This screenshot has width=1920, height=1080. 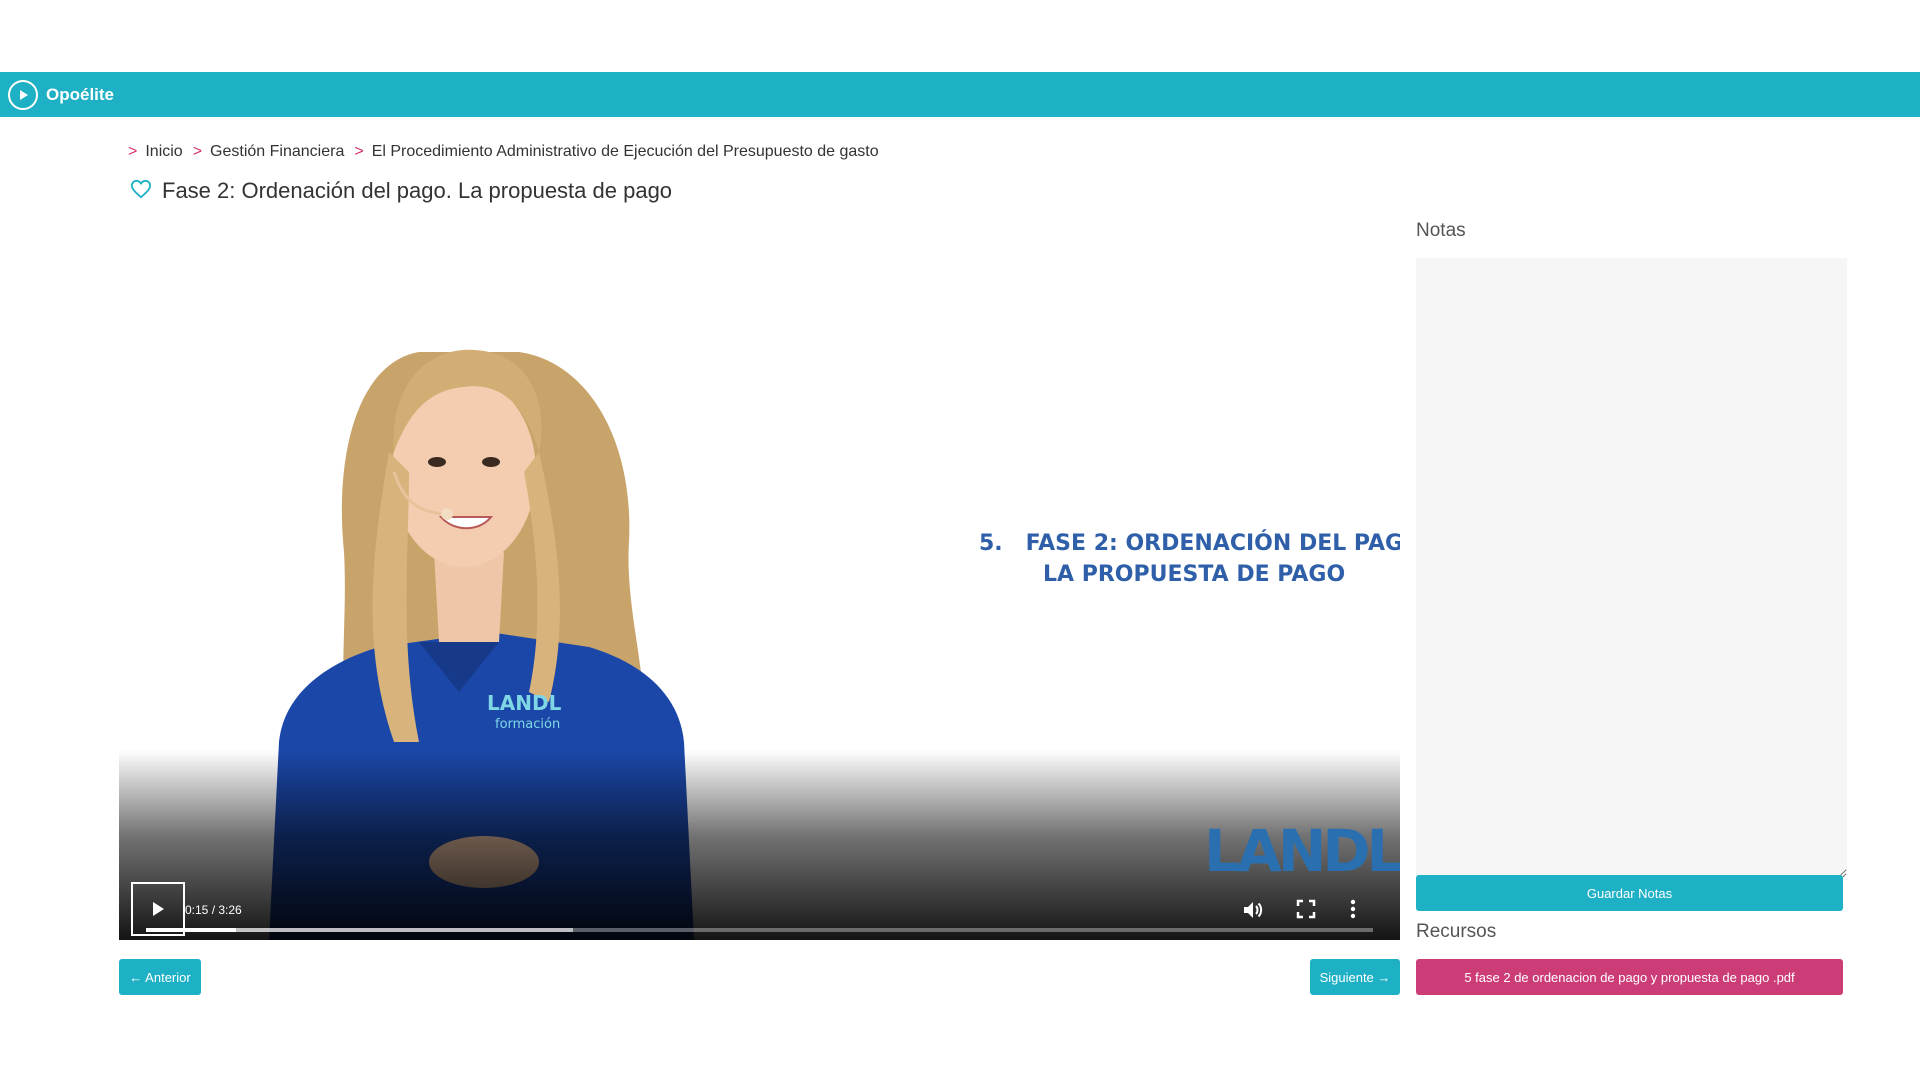 What do you see at coordinates (277, 152) in the screenshot?
I see `breadcrumb-item-gestion-financiera: Gestión Financiera` at bounding box center [277, 152].